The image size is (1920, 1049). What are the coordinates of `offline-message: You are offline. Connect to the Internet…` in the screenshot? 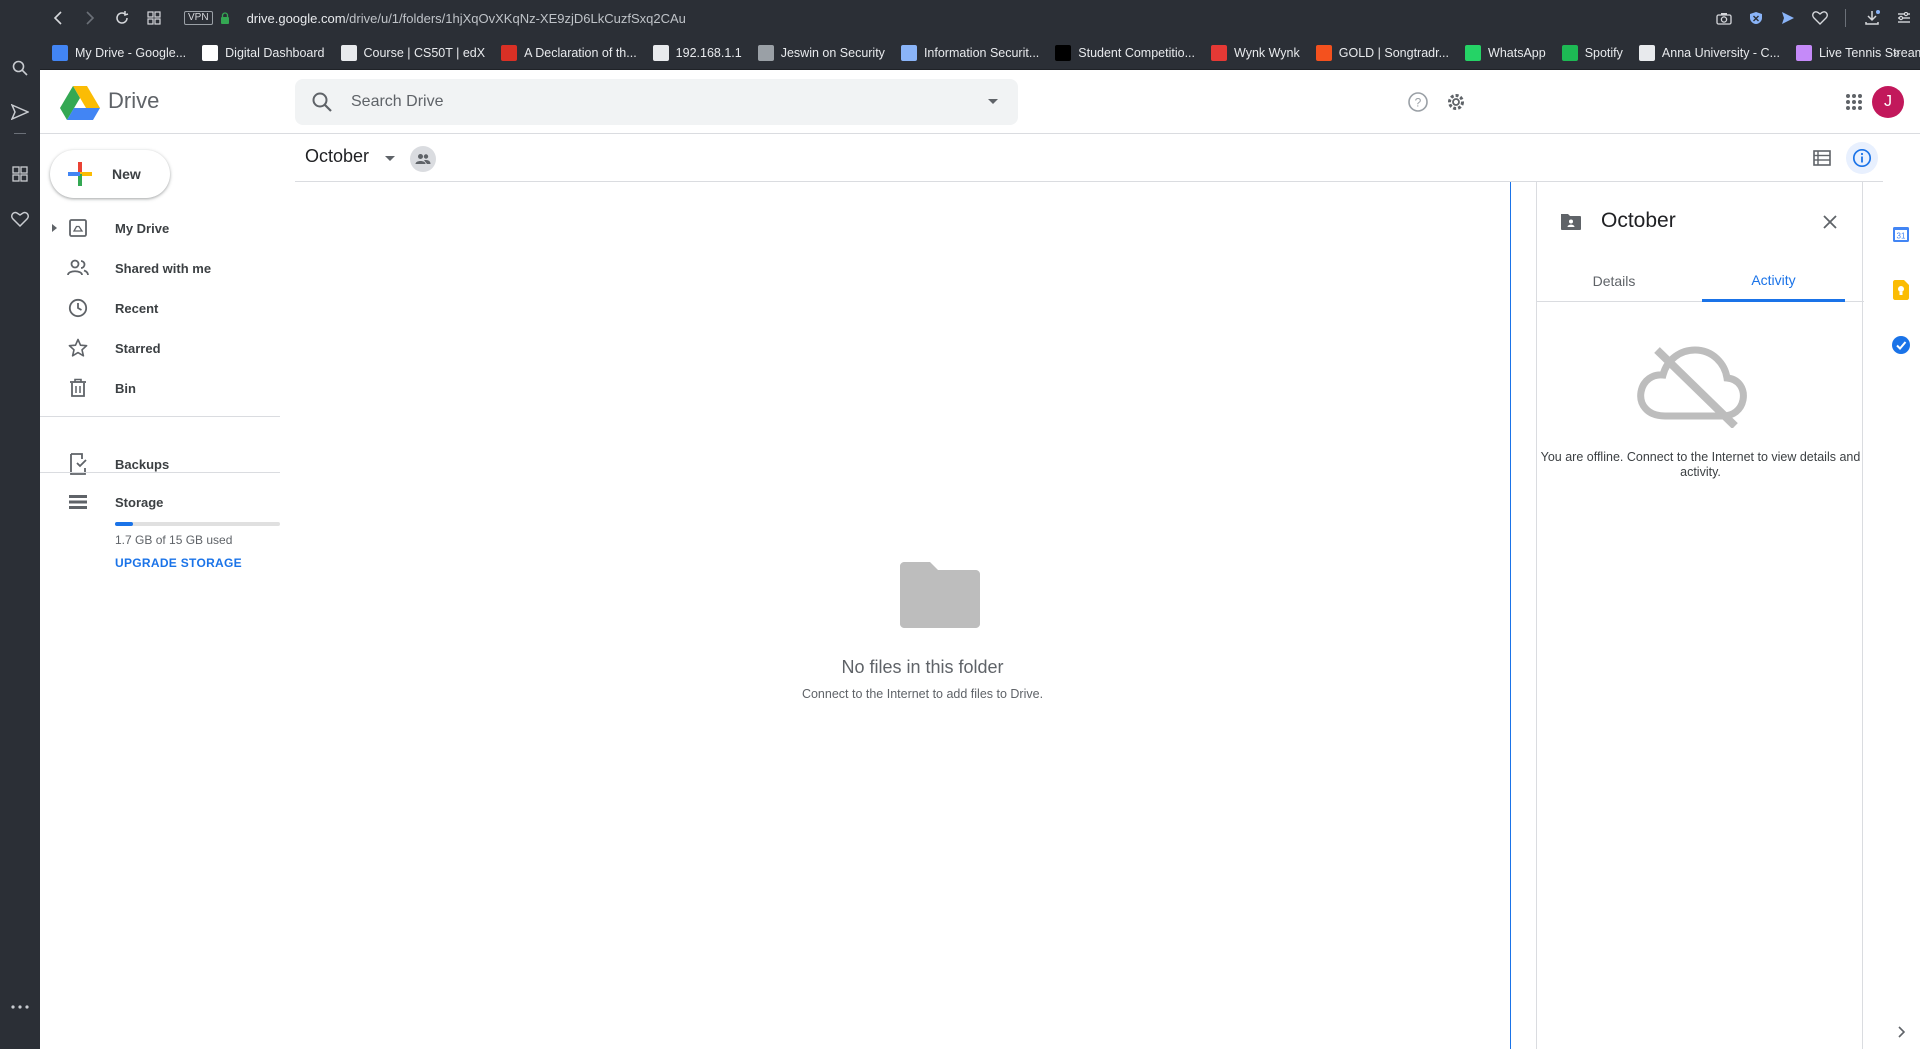 It's located at (1700, 464).